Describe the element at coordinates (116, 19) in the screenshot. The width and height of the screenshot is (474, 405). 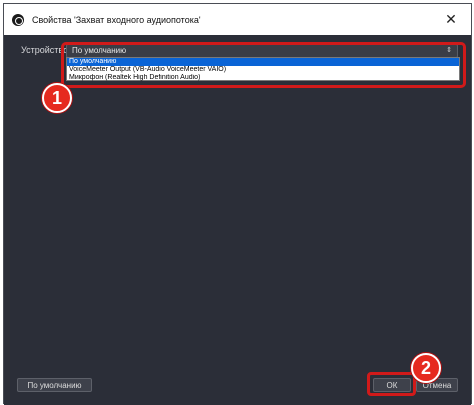
I see `window-title: Свойства 'Захват входного аудиопотока'` at that location.